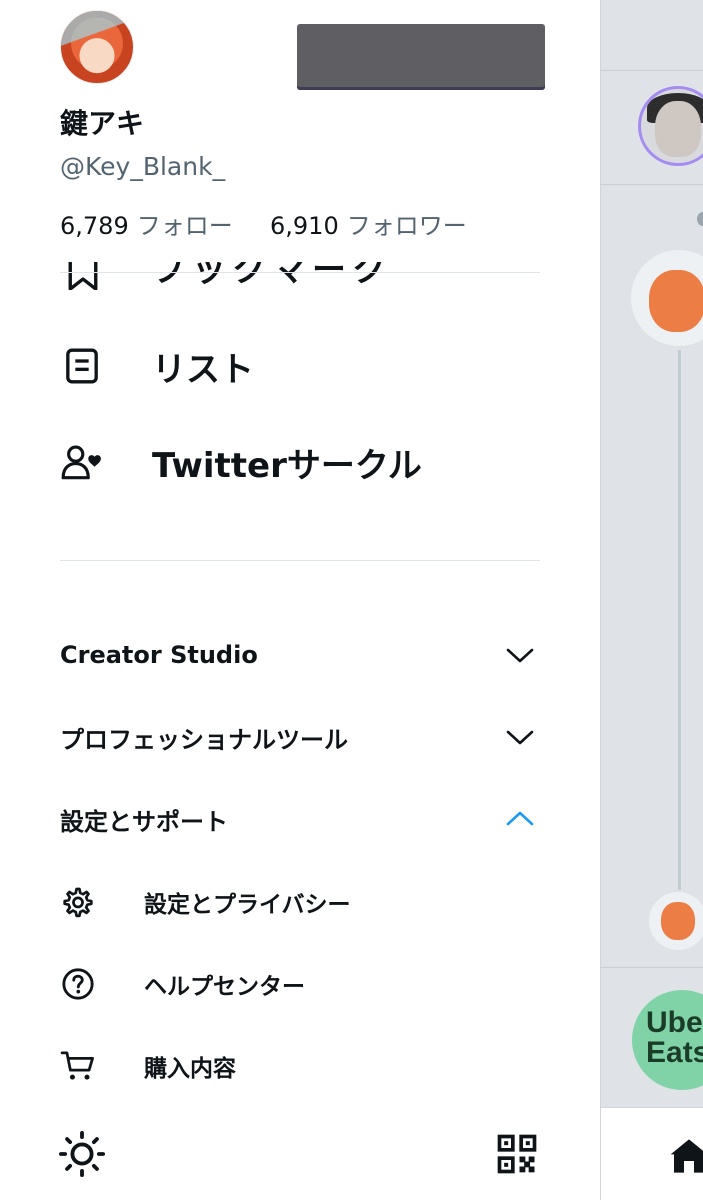 The height and width of the screenshot is (1200, 703). I want to click on followers-label: フォロワー, so click(406, 226).